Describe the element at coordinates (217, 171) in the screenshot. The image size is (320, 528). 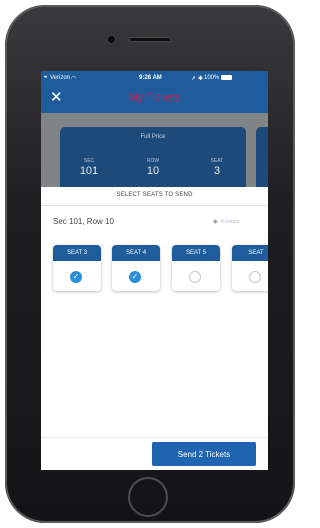
I see `seat-value: 3` at that location.